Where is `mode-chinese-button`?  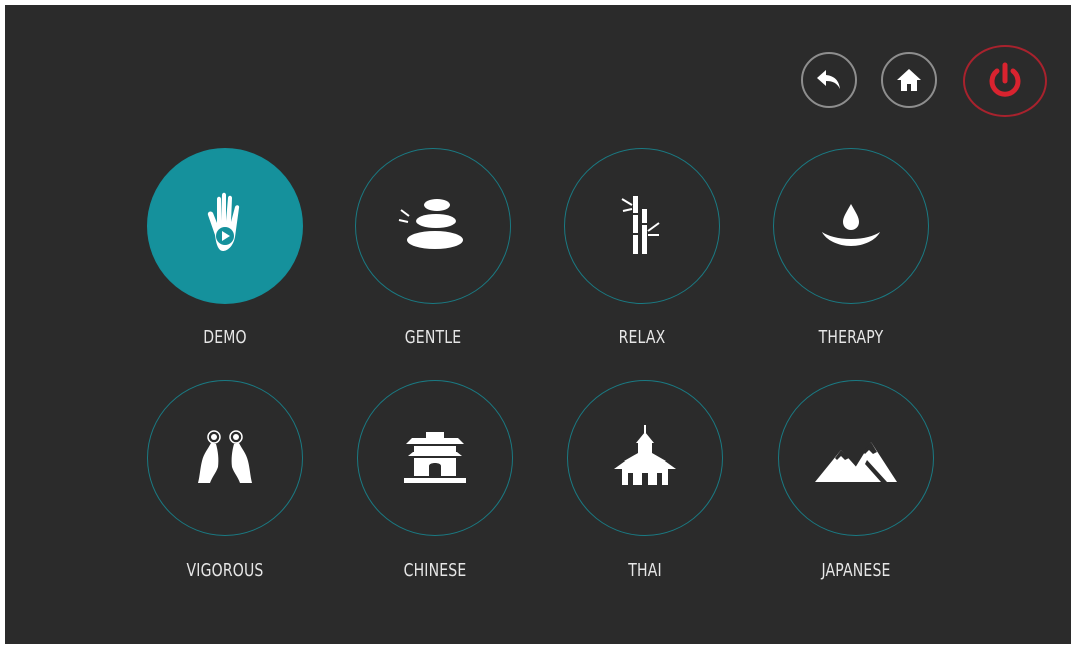 mode-chinese-button is located at coordinates (435, 458).